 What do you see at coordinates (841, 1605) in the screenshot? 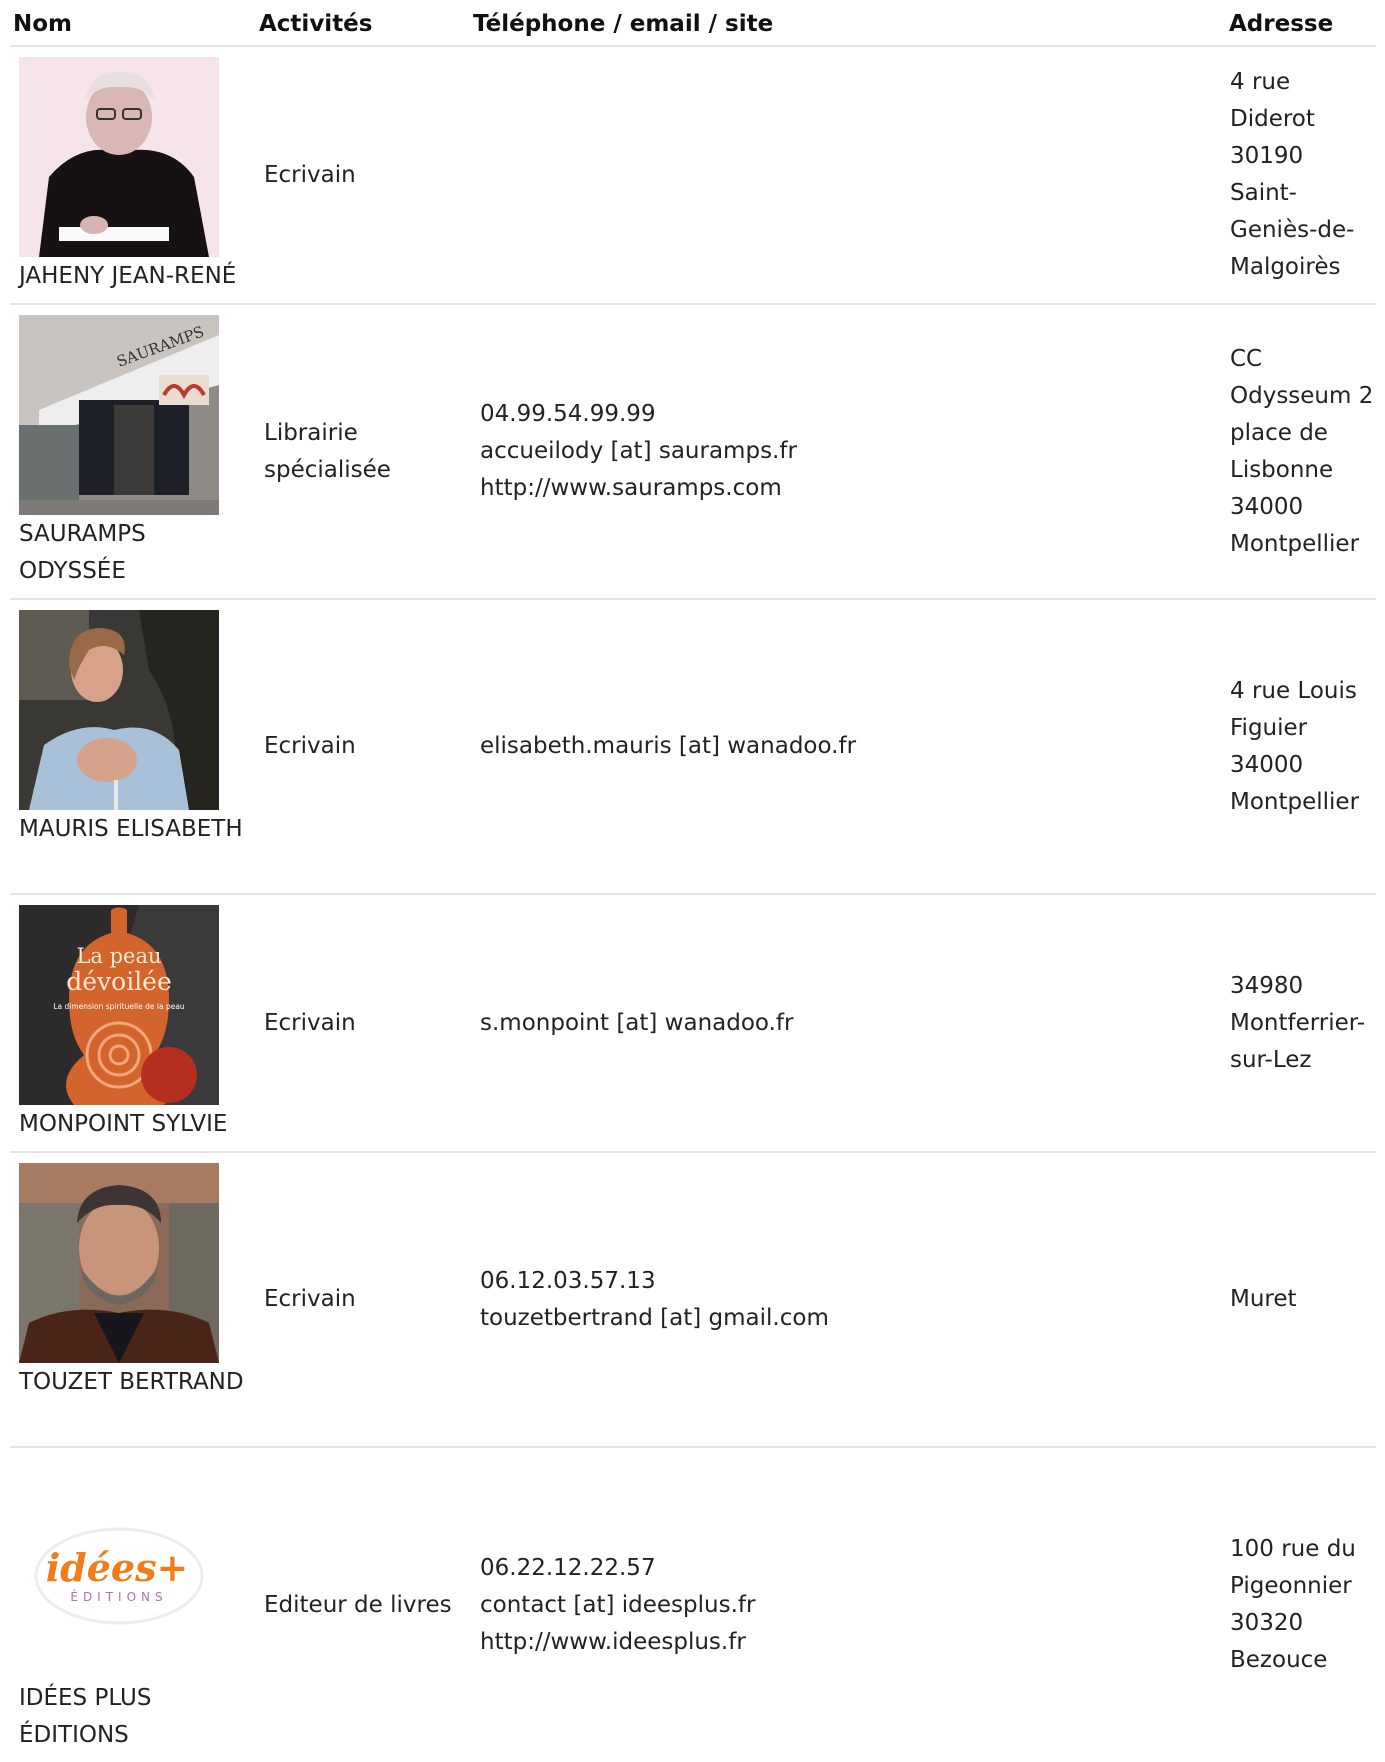
I see `contact-email: contact [at] ideesplus.fr` at bounding box center [841, 1605].